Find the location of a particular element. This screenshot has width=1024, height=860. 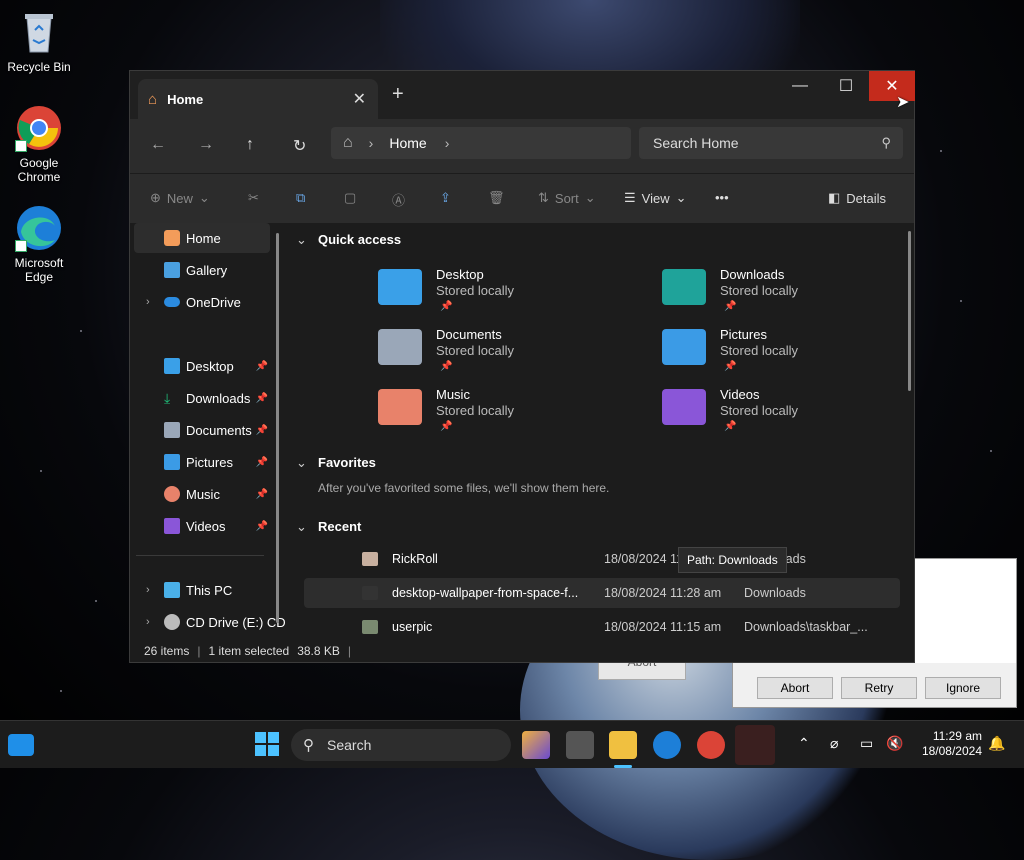

recent-row: RickRoll 18/08/2024 11:28 am Downloads is located at coordinates (602, 559).